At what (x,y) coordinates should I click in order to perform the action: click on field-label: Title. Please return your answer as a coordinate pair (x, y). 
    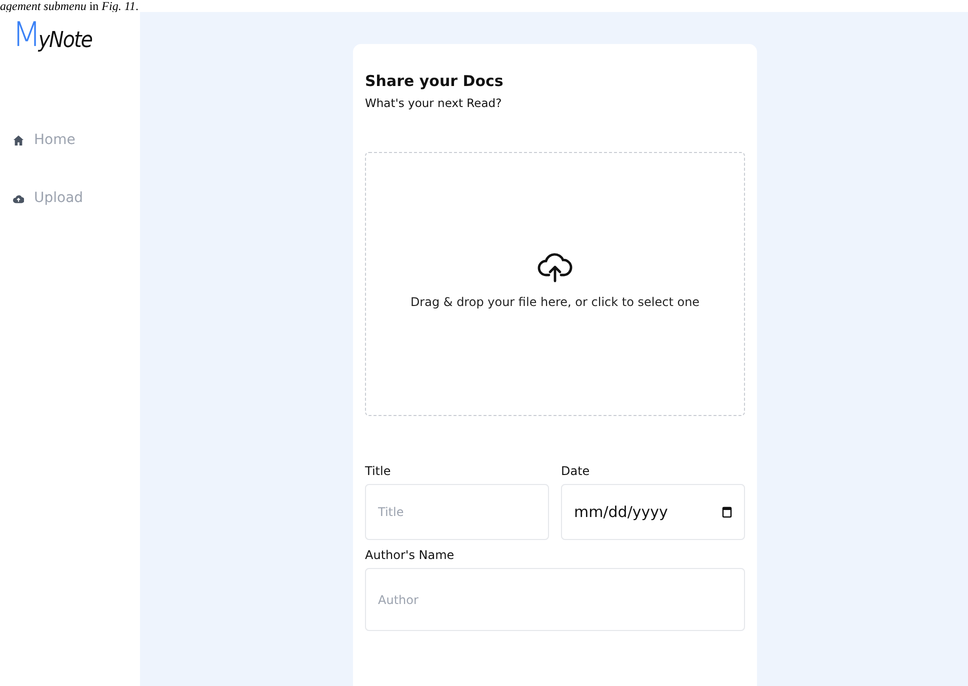
    Looking at the image, I should click on (378, 471).